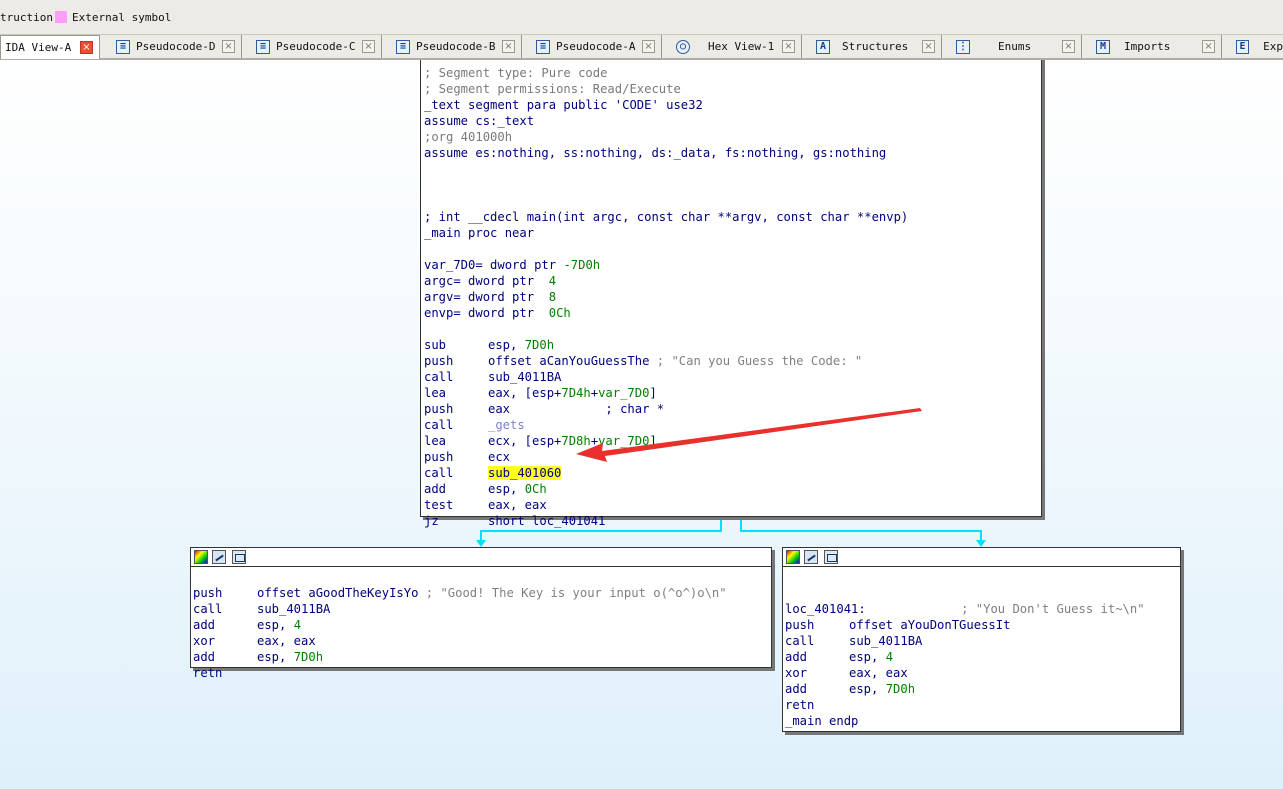  I want to click on enums-icon: ⋮, so click(963, 46).